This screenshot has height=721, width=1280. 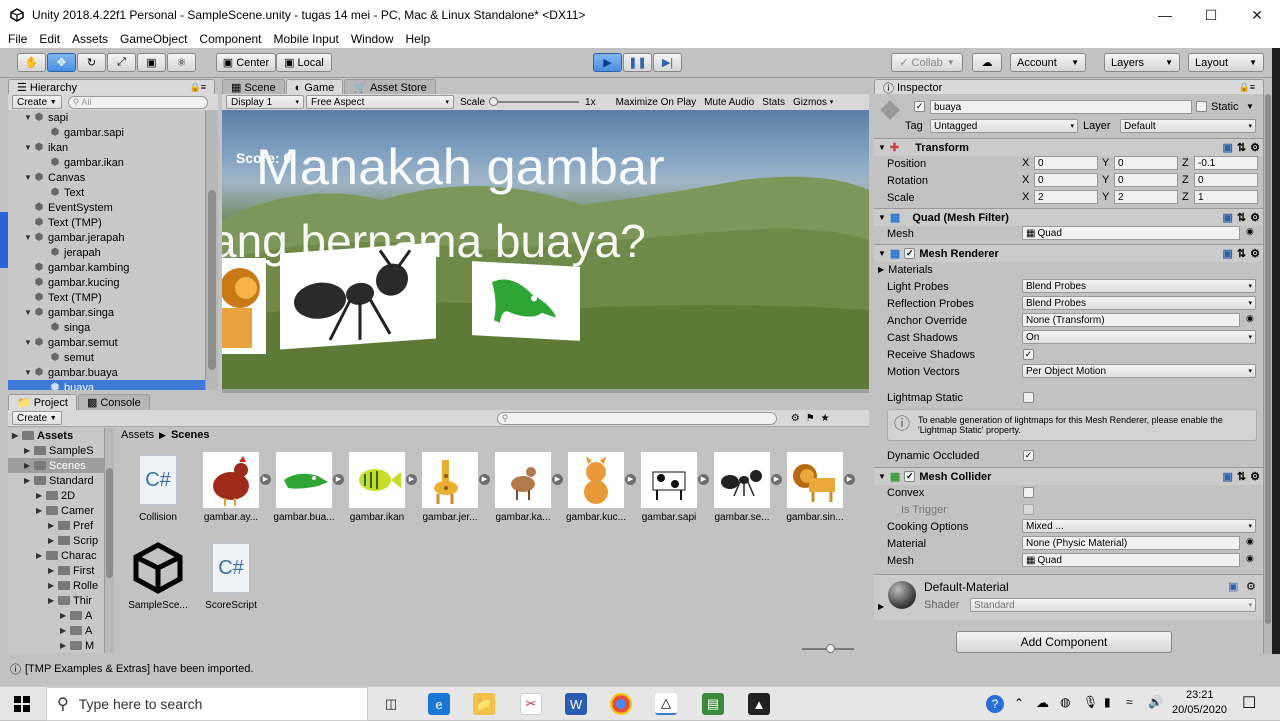 What do you see at coordinates (106, 192) in the screenshot?
I see `hierarchy-item: ⬢ Text` at bounding box center [106, 192].